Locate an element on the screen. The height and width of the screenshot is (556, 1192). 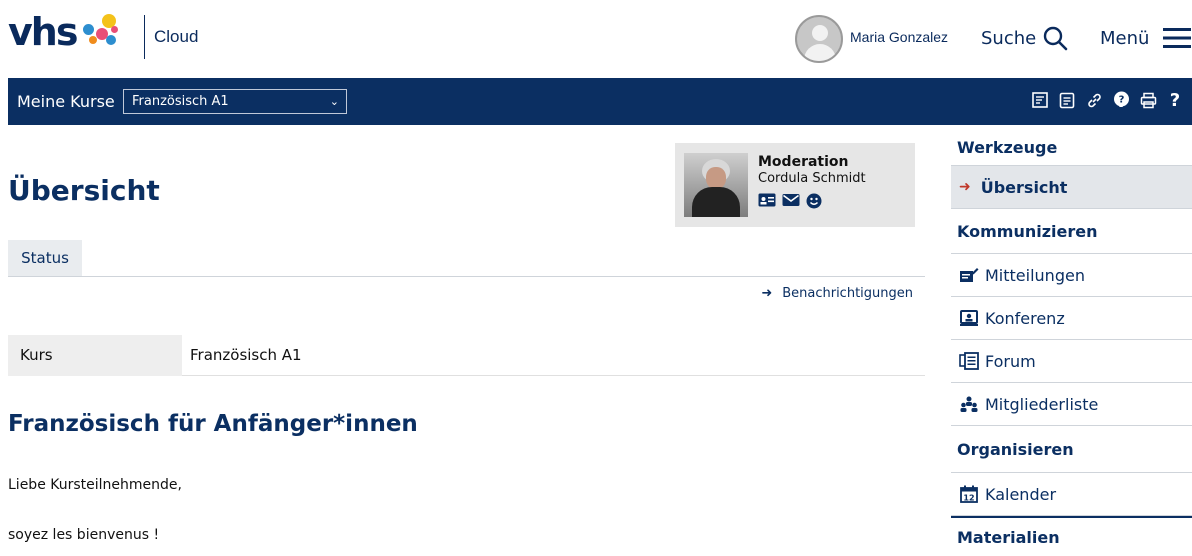
course-description-title: Französisch für Anfänger*innen is located at coordinates (213, 424).